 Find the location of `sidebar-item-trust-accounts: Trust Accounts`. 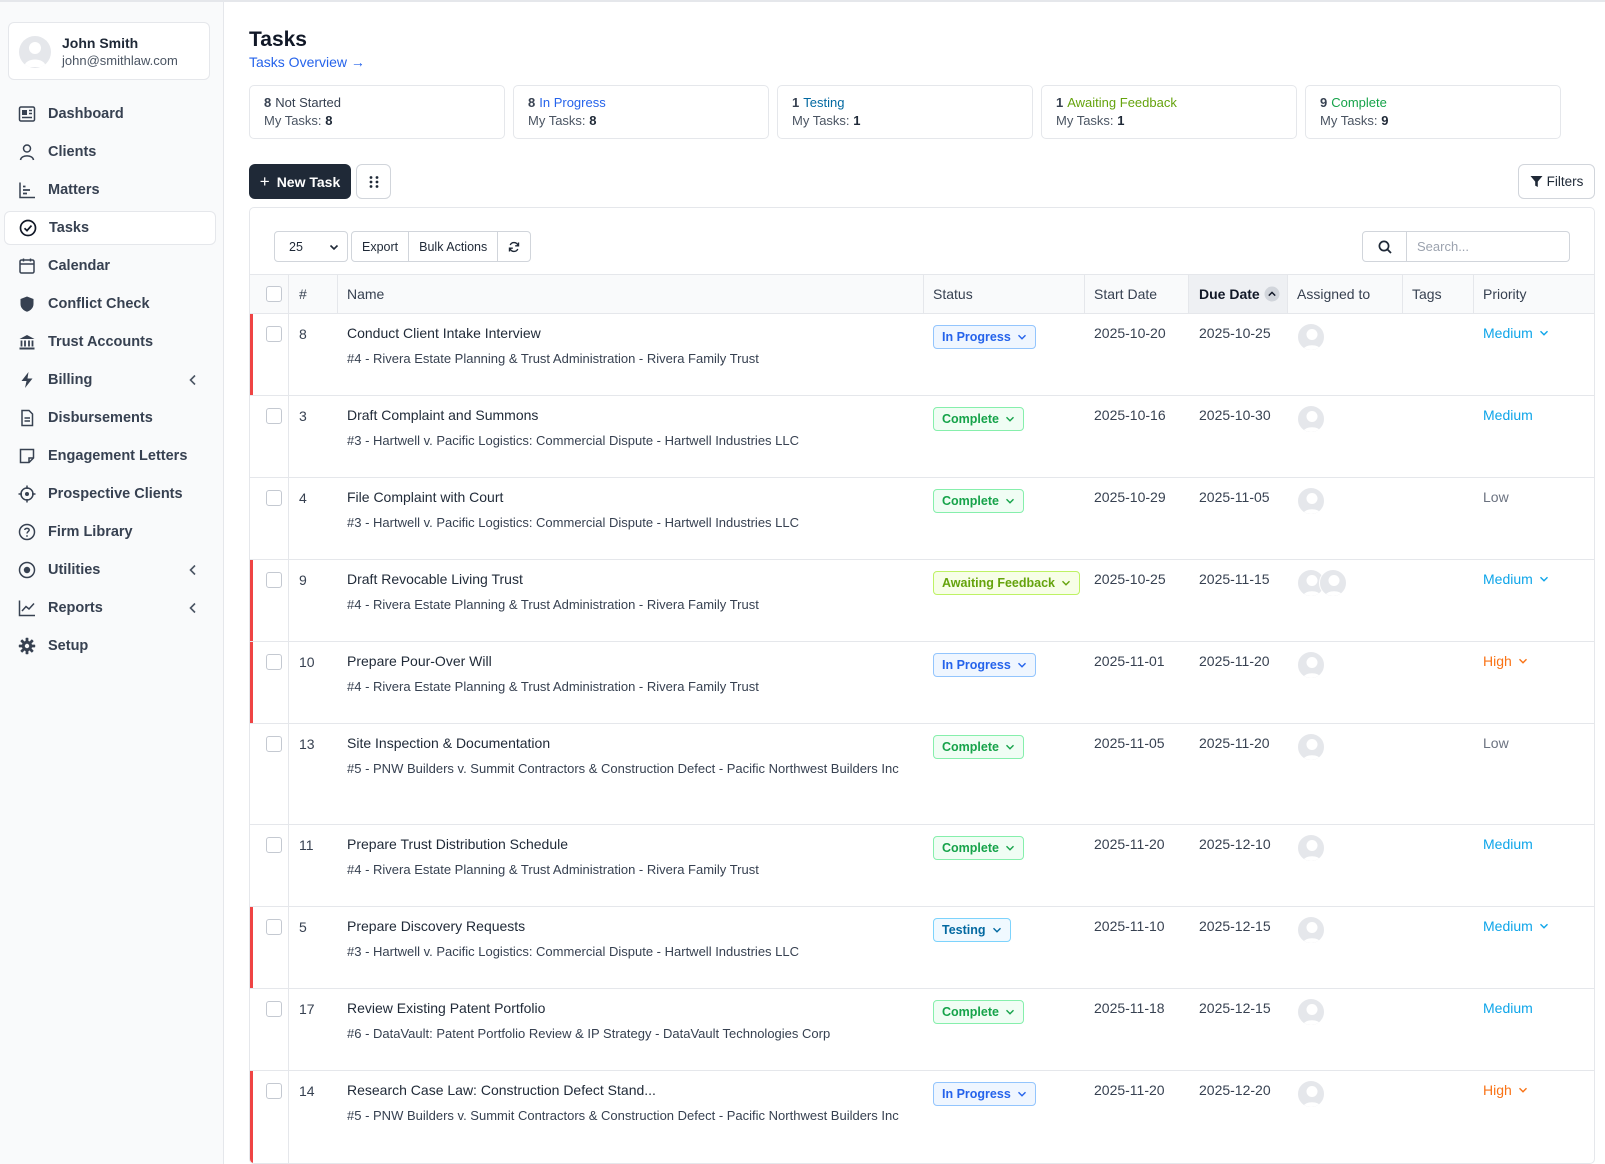

sidebar-item-trust-accounts: Trust Accounts is located at coordinates (110, 342).